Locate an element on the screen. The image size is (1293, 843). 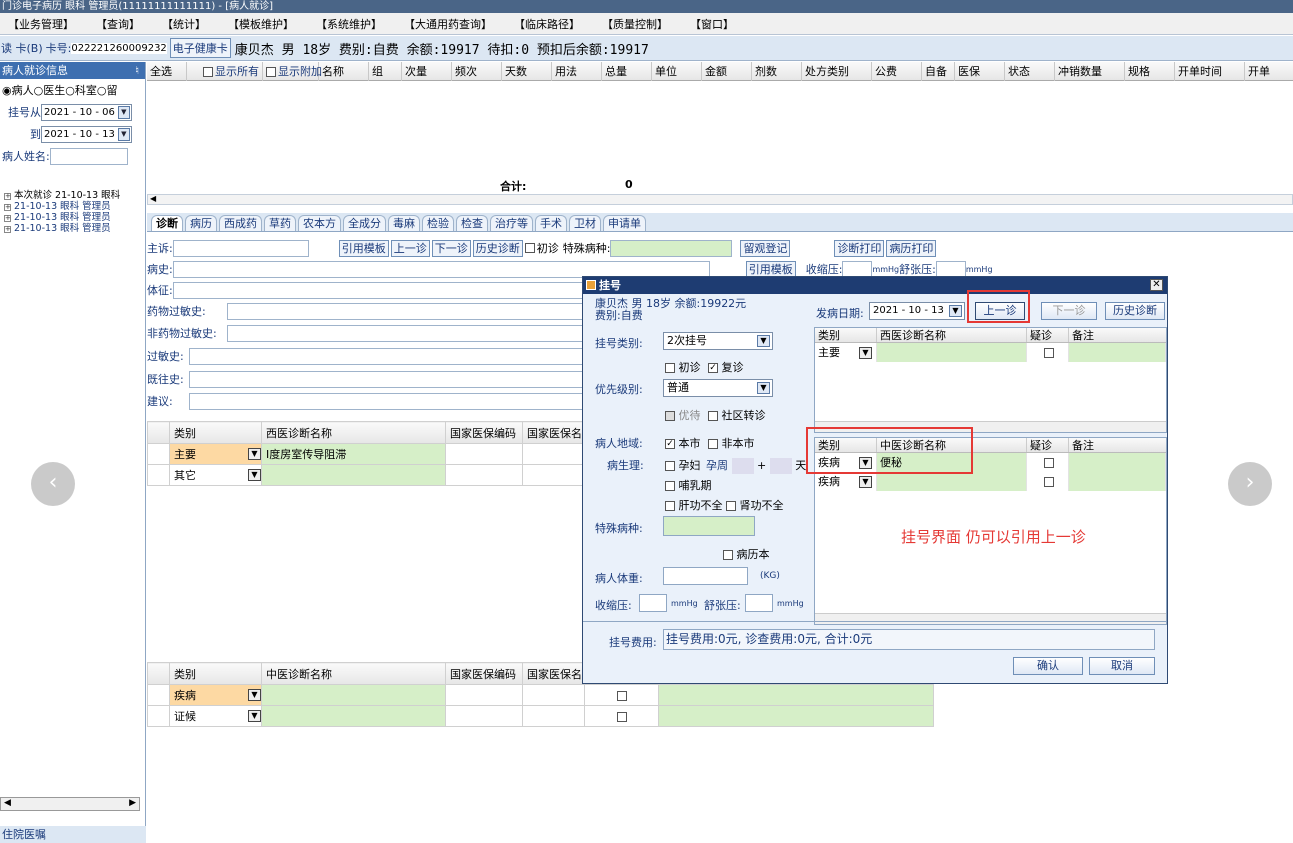
pregnant-checkbox is located at coordinates (670, 466).